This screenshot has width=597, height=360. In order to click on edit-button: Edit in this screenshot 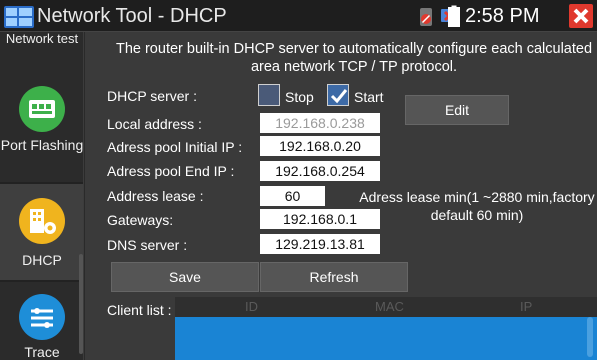, I will do `click(457, 110)`.